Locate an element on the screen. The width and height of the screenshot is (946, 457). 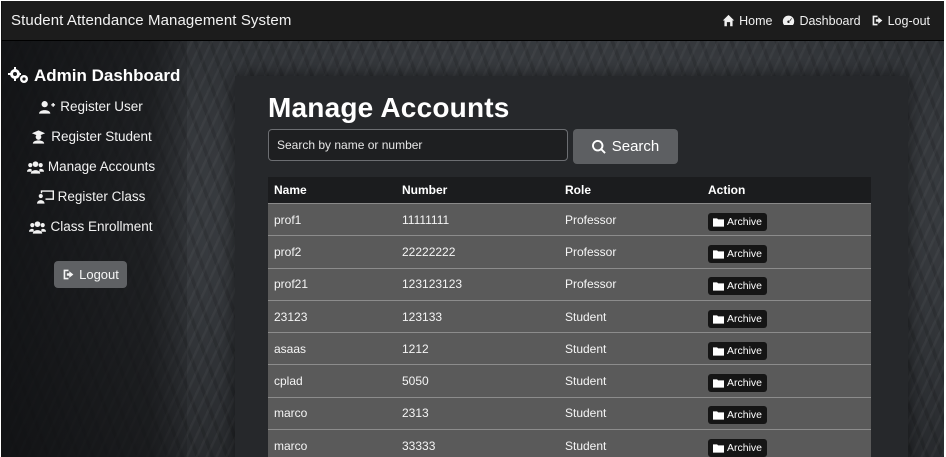
cell-number: 22222222 is located at coordinates (429, 251).